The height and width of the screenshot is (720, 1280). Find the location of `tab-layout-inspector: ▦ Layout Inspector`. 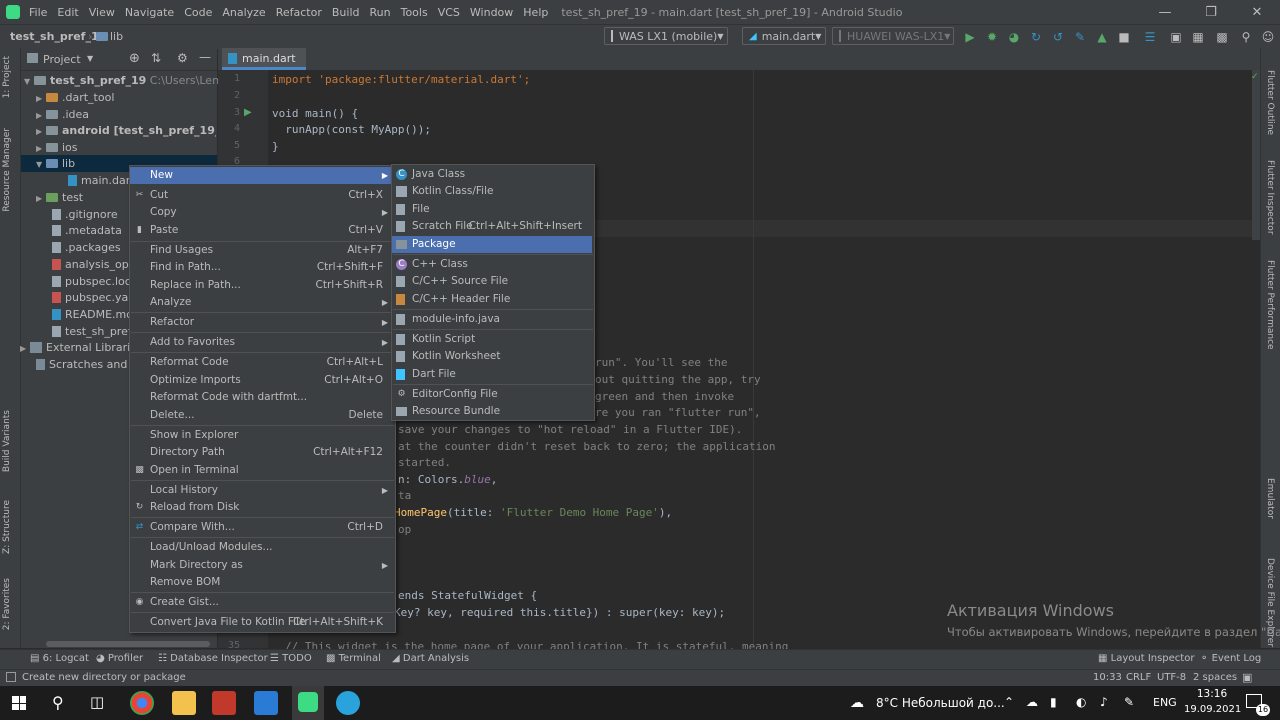

tab-layout-inspector: ▦ Layout Inspector is located at coordinates (1146, 658).